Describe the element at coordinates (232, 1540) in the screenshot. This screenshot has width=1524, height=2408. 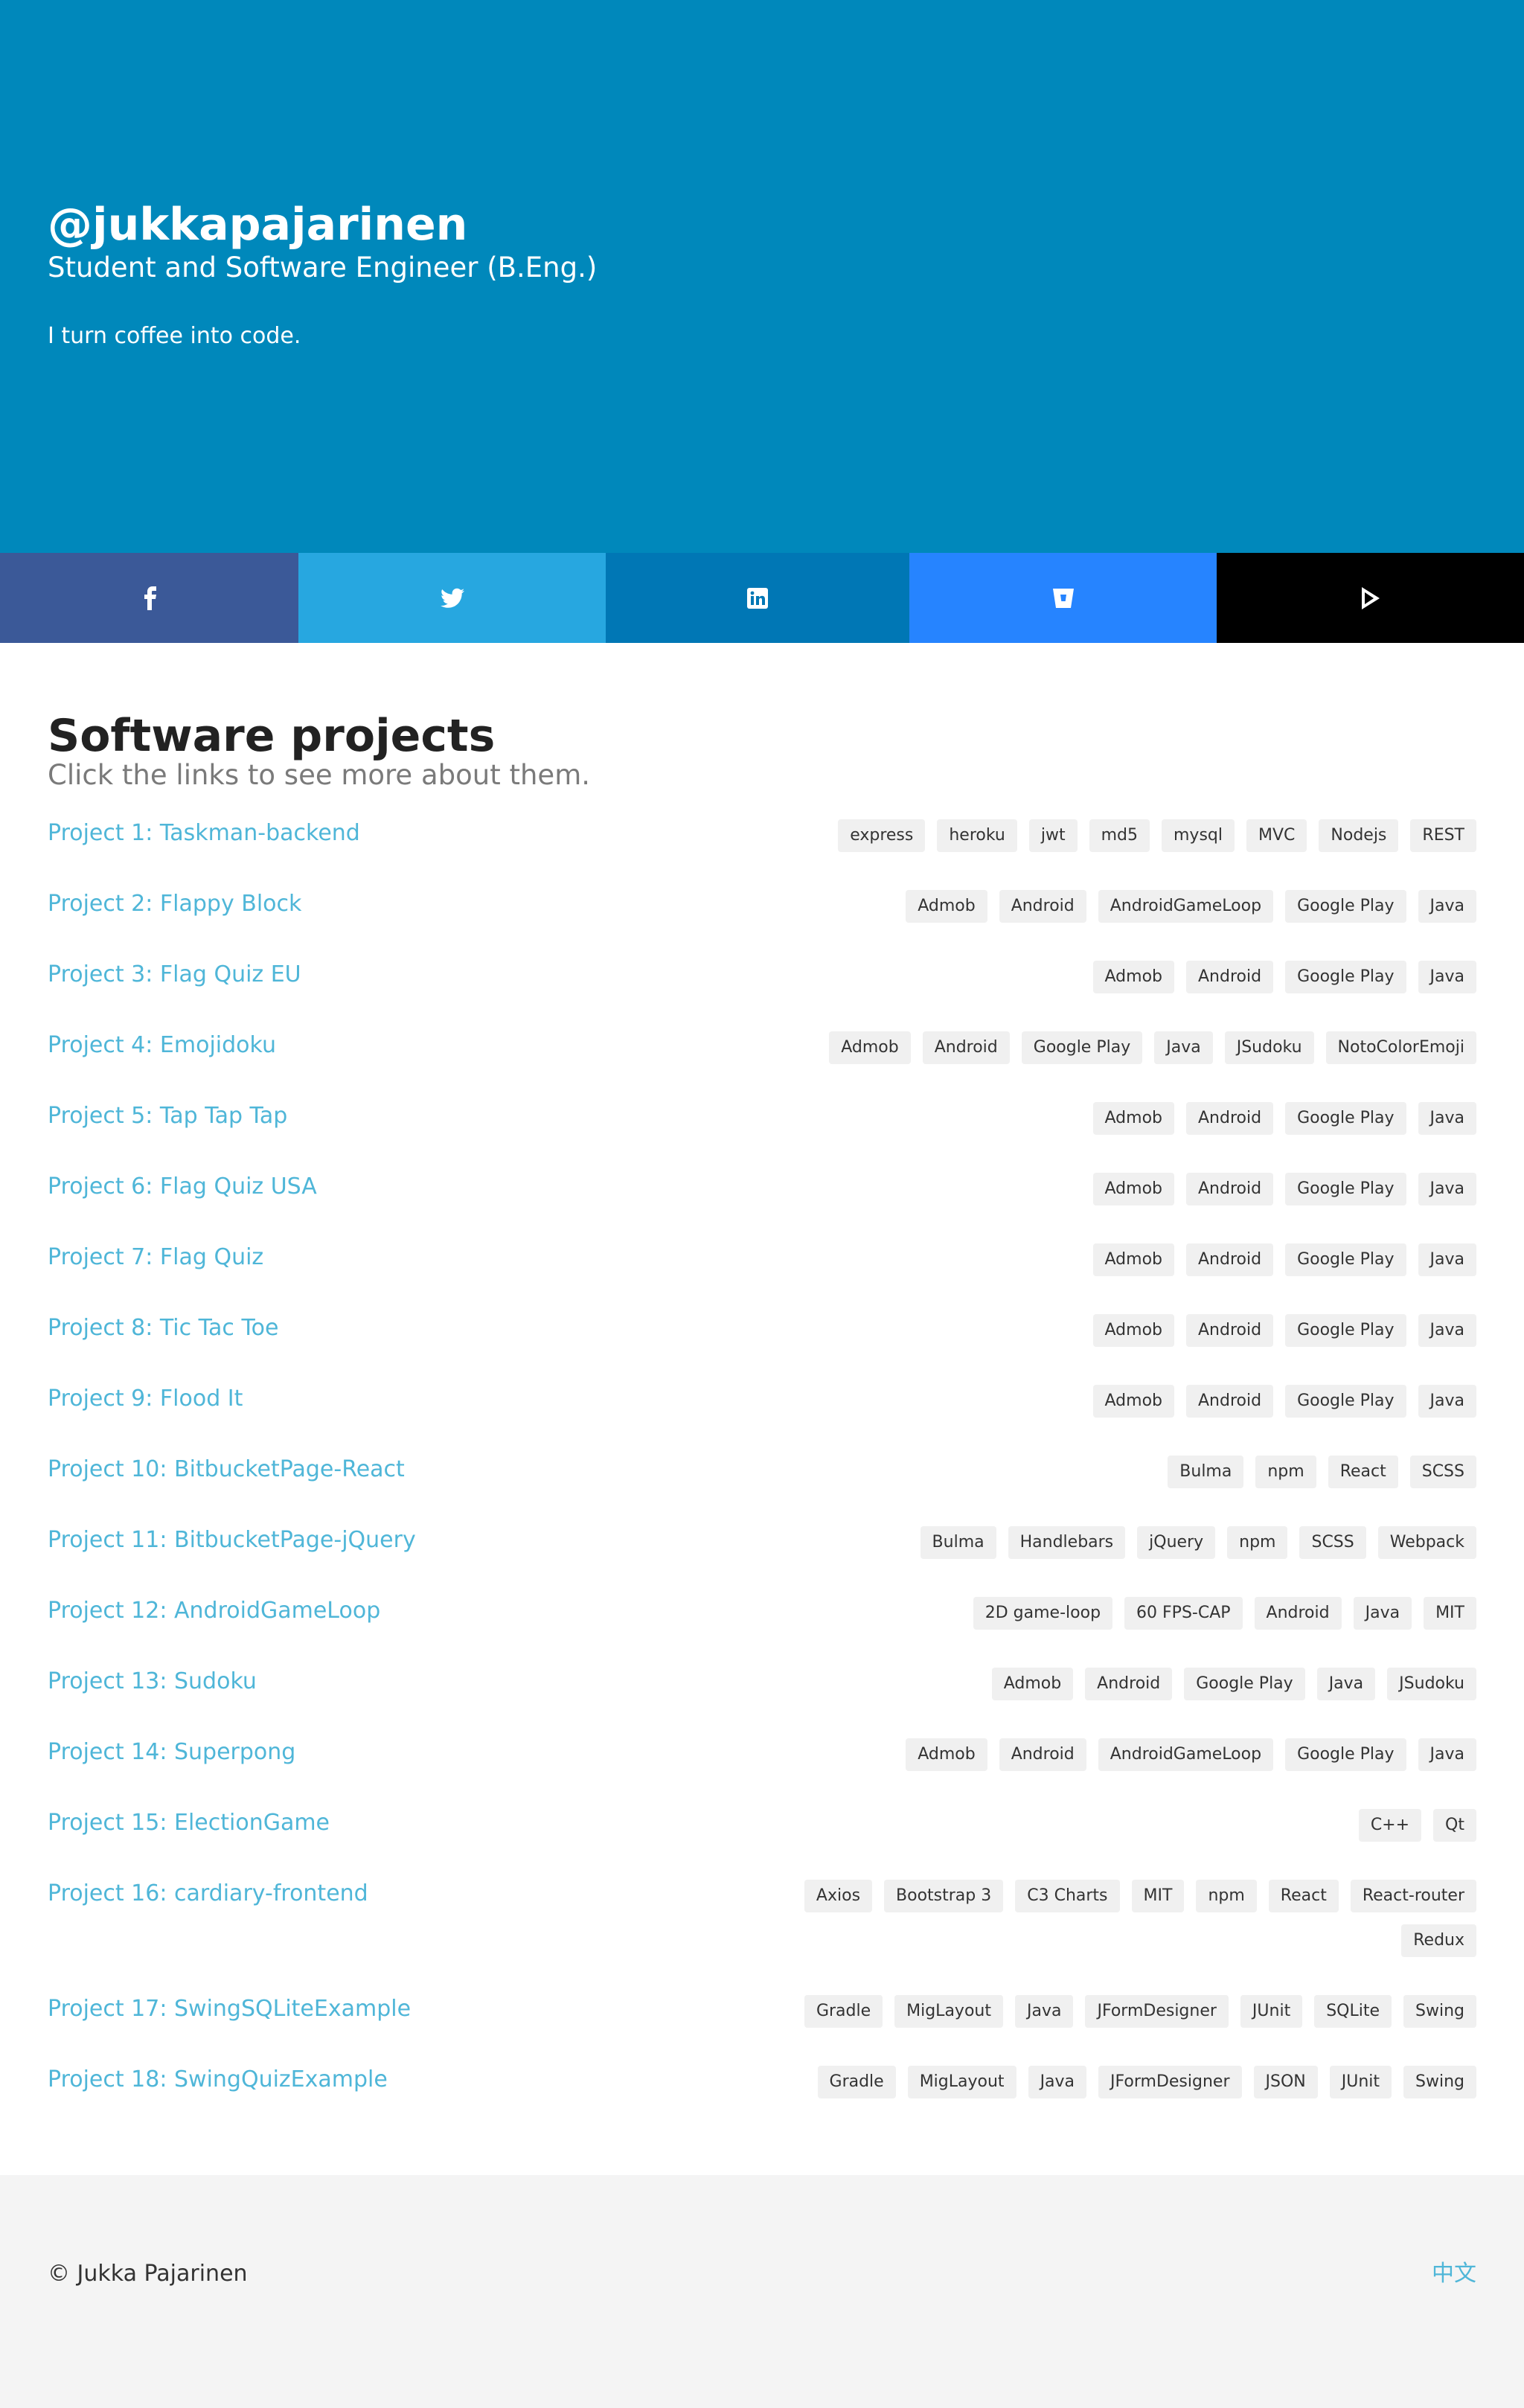
I see `project-link: Project 11: BitbucketPage-jQuery` at that location.